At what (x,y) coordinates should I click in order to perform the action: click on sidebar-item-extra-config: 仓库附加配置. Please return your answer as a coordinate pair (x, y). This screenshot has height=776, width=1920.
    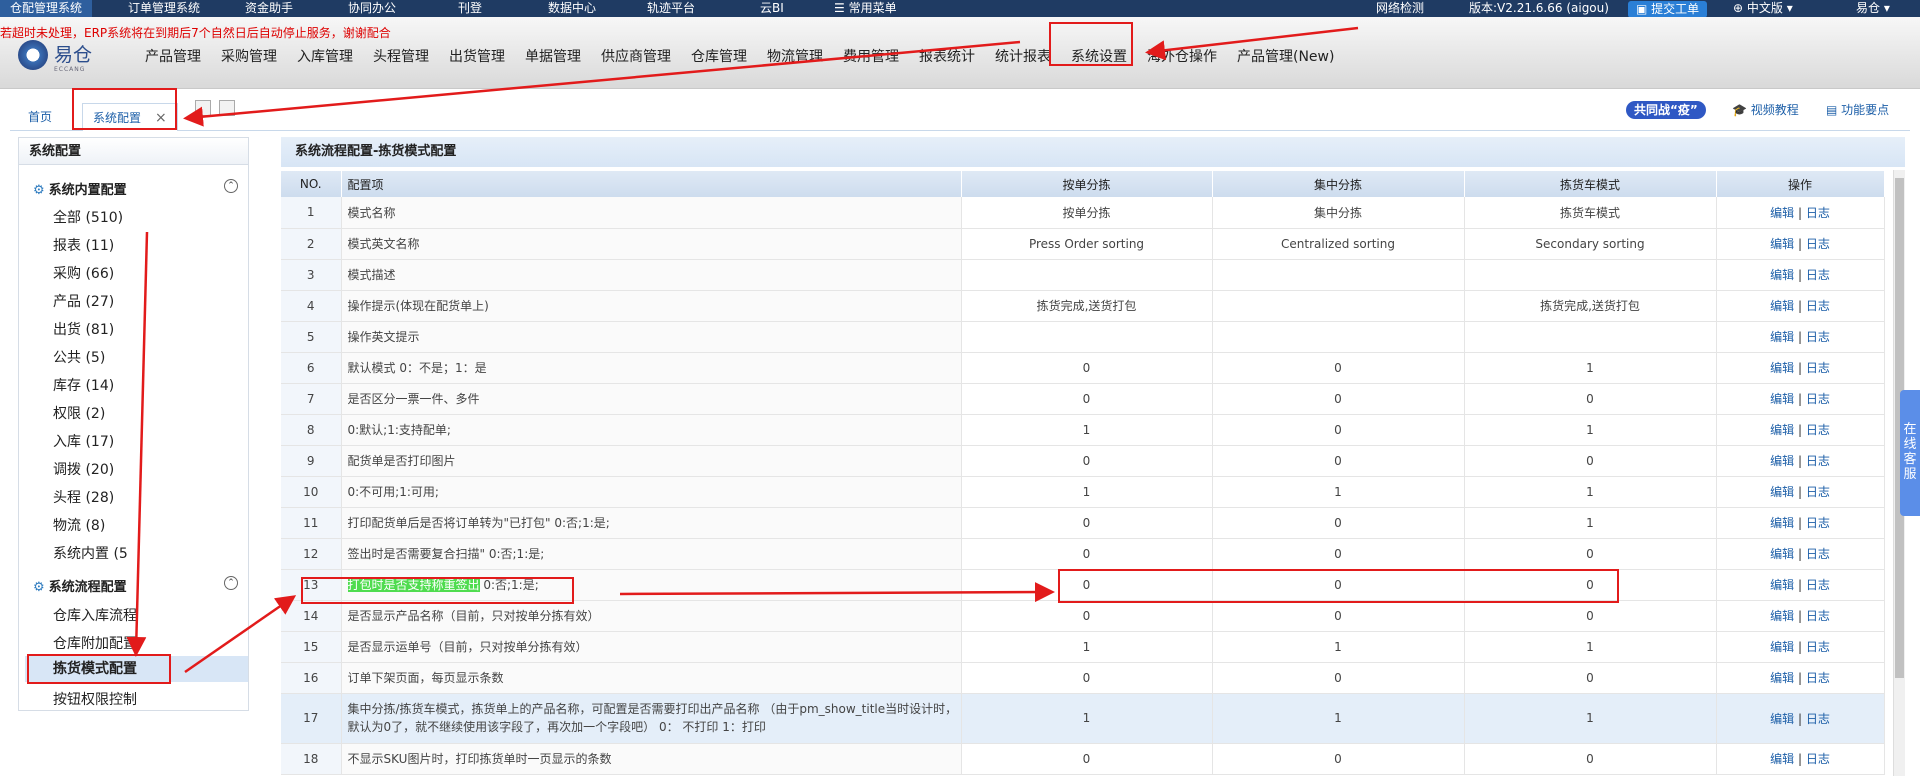
    Looking at the image, I should click on (95, 643).